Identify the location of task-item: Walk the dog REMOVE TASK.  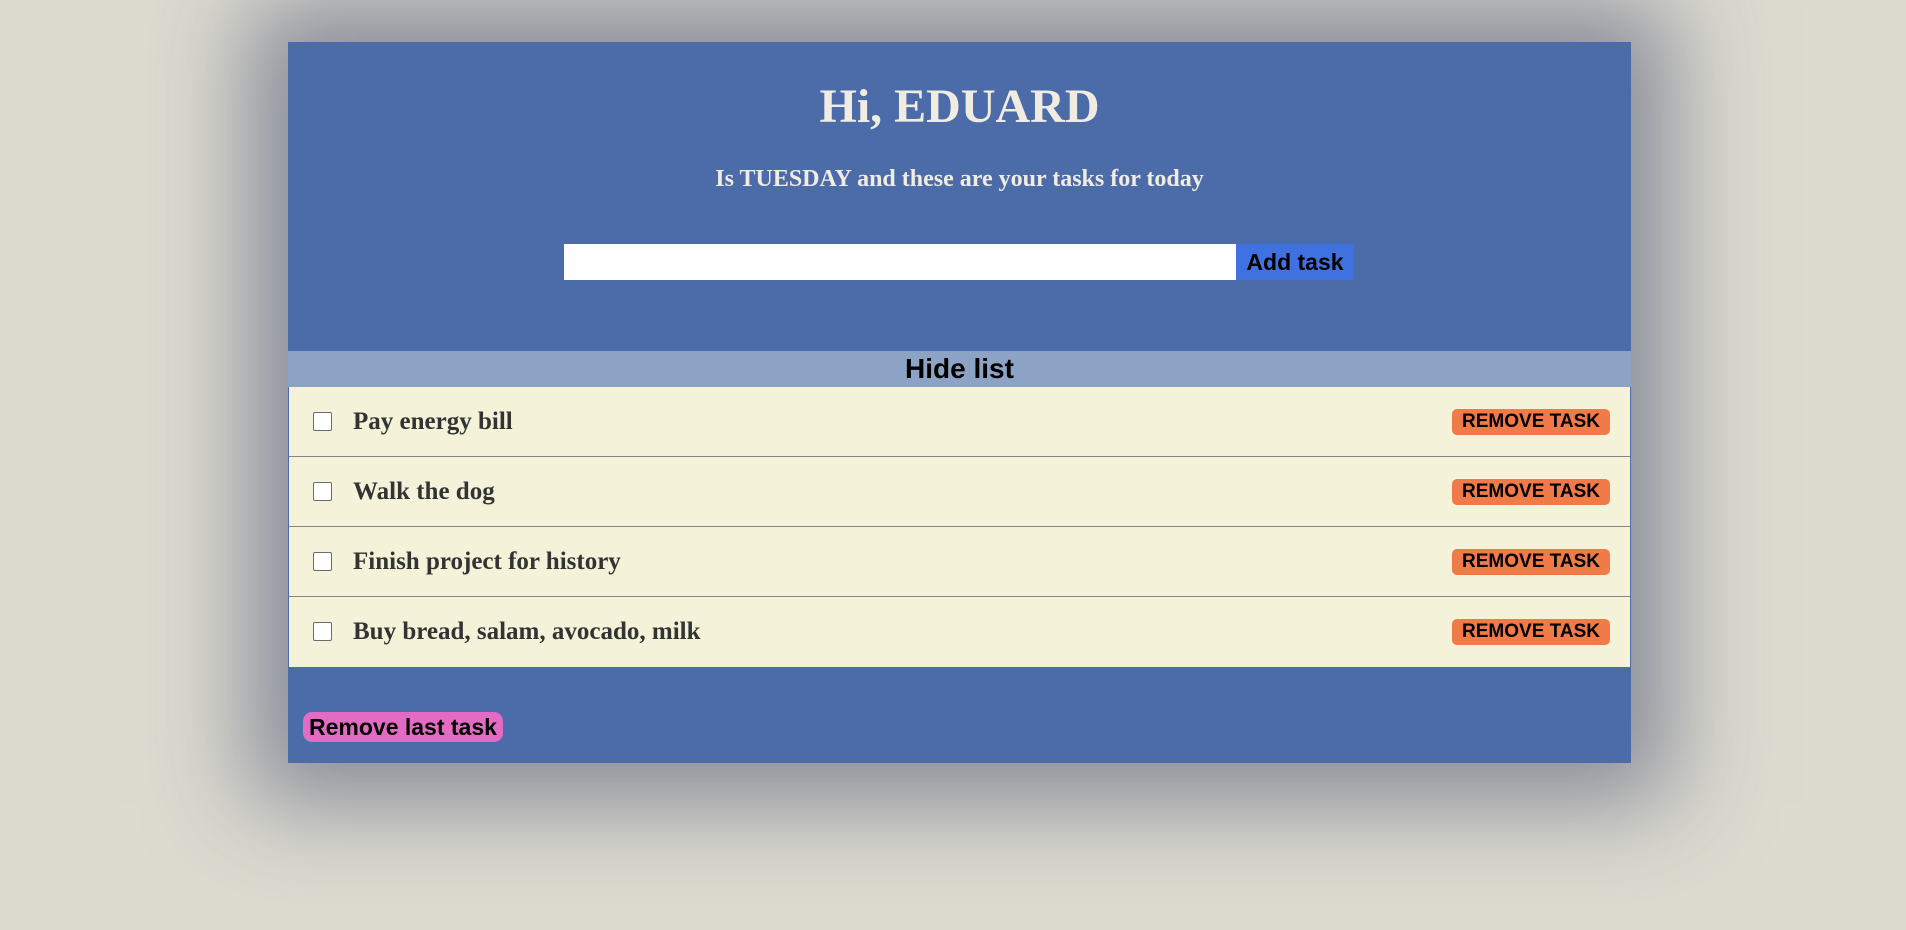
(959, 492).